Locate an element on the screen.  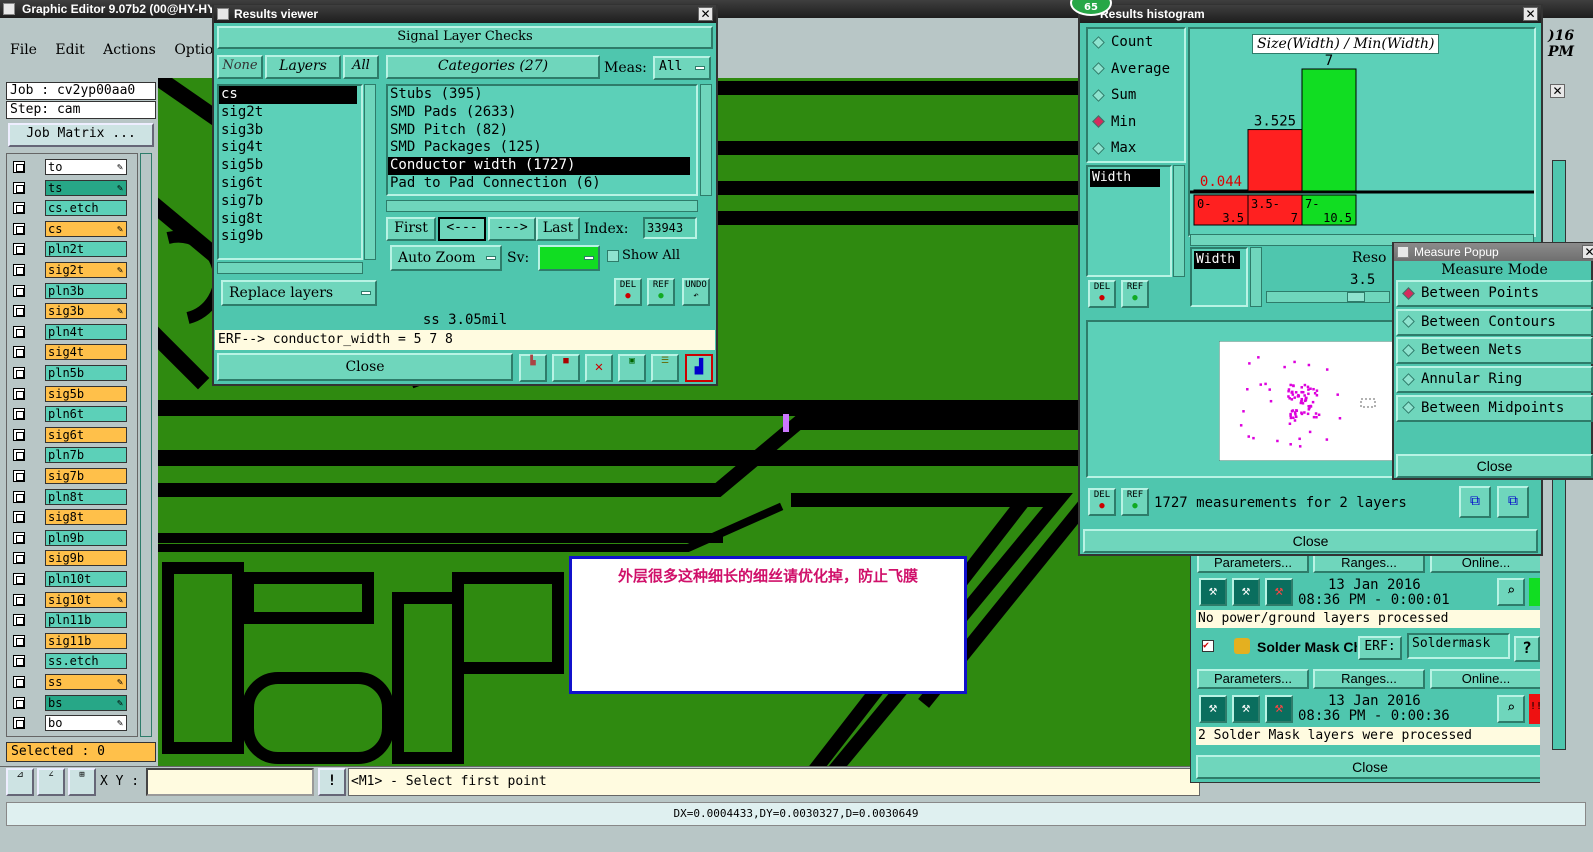
layer-row: bo ✎ is located at coordinates (68, 723).